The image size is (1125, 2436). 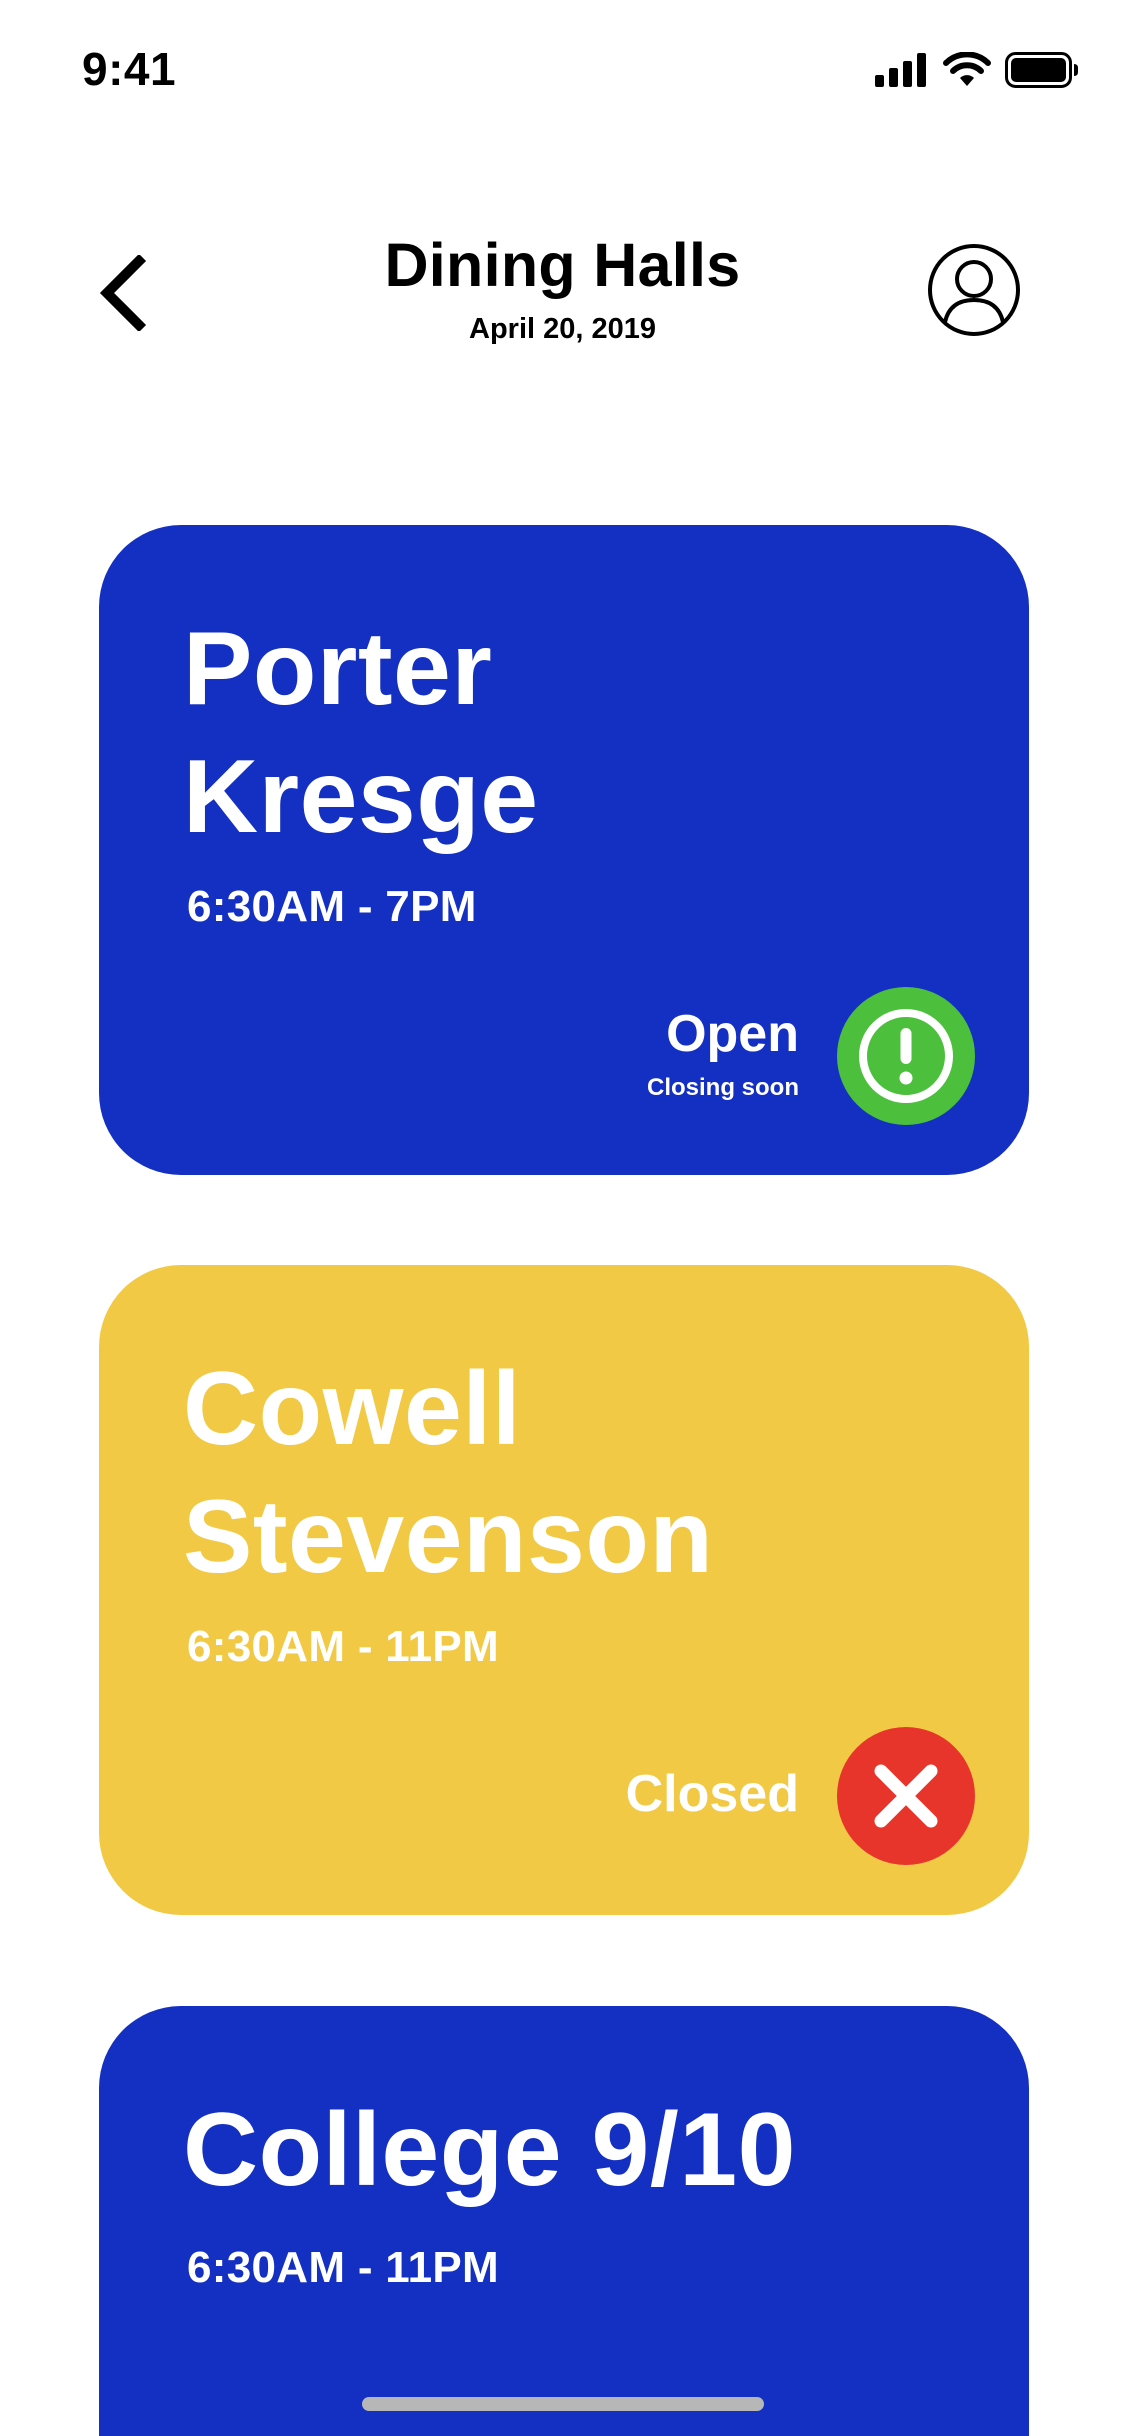 I want to click on hall-hours: 6:30AM - 7PM, so click(x=332, y=906).